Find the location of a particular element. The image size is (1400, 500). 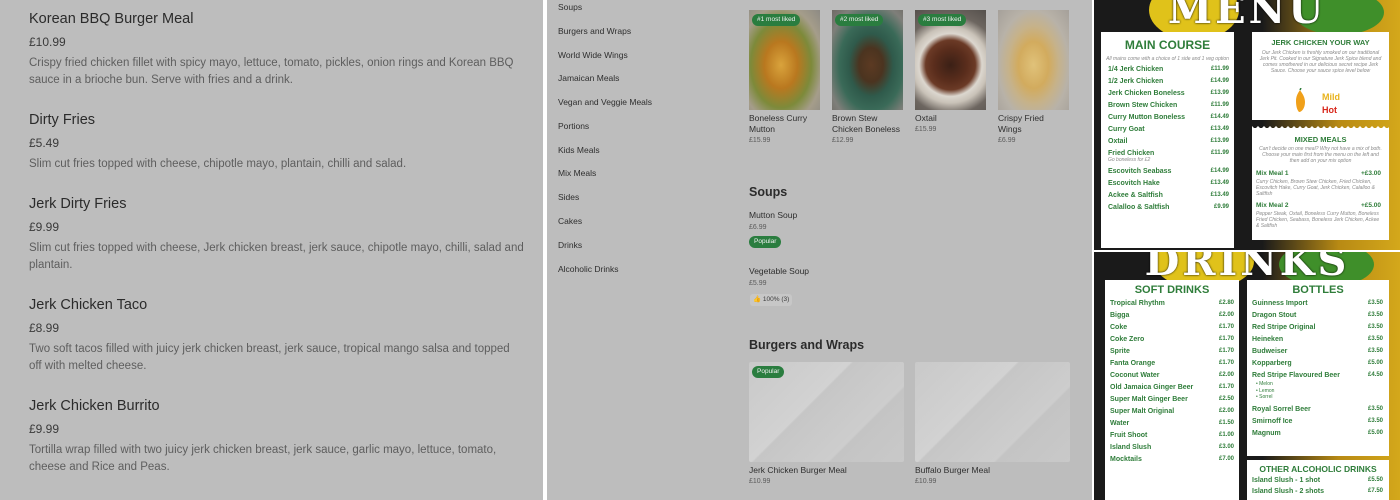

category-link-soups: Soups is located at coordinates (570, 7).